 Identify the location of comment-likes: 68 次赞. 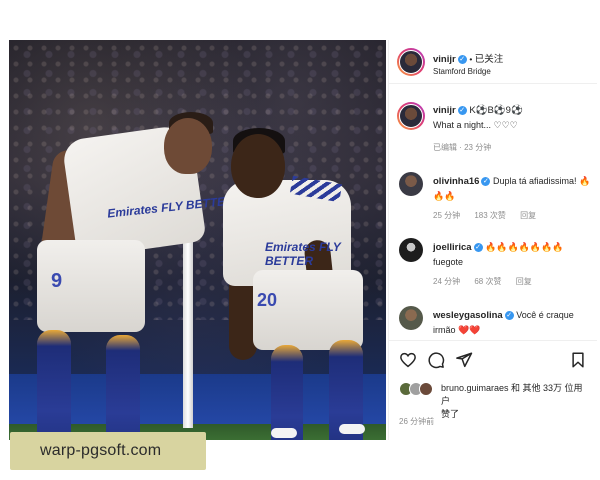
(487, 281).